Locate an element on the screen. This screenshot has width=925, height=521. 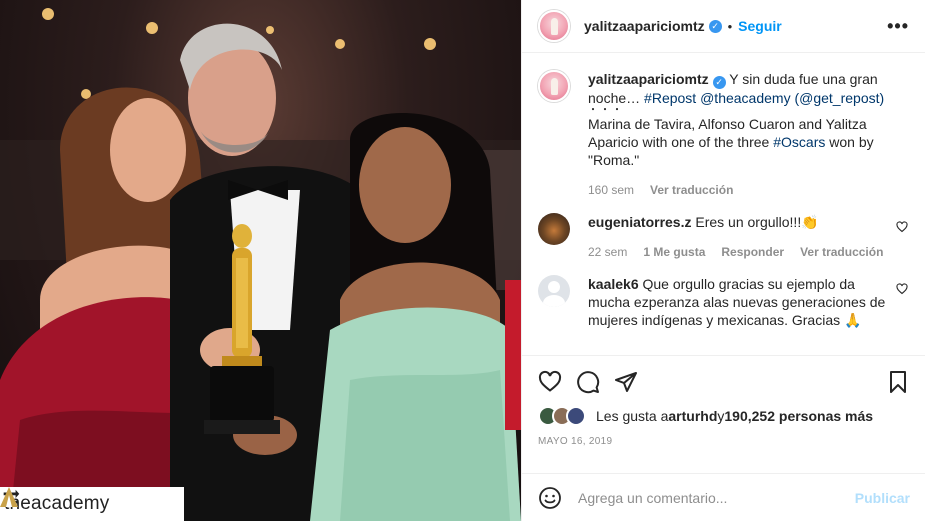
likes-prefix: Les gusta a is located at coordinates (632, 416).